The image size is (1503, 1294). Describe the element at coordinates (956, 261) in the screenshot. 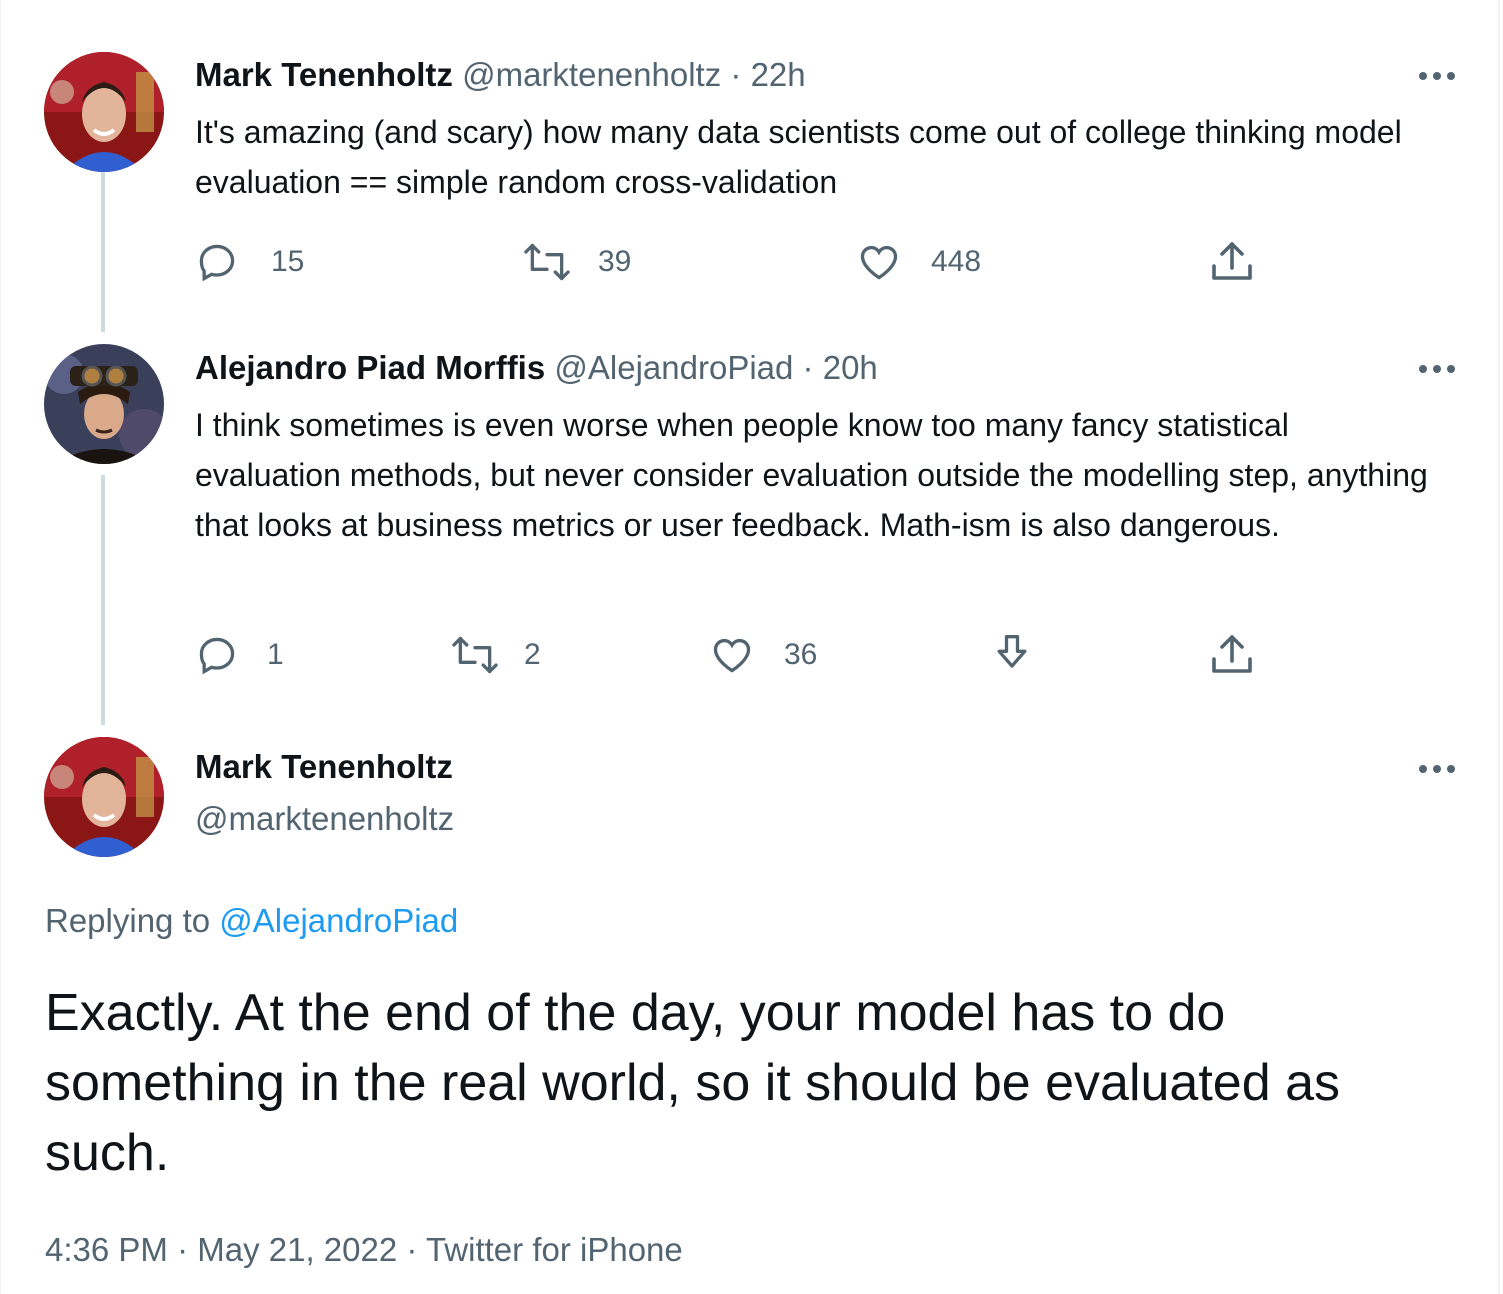

I see `like-count: 448` at that location.